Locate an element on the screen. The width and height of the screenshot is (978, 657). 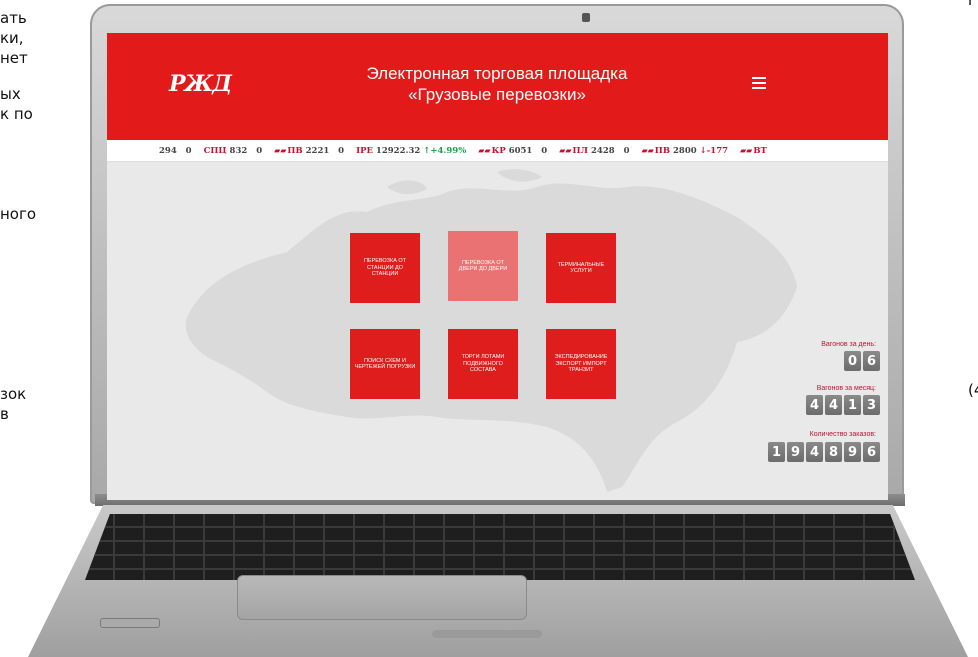
side-fragment: к по is located at coordinates (16, 114).